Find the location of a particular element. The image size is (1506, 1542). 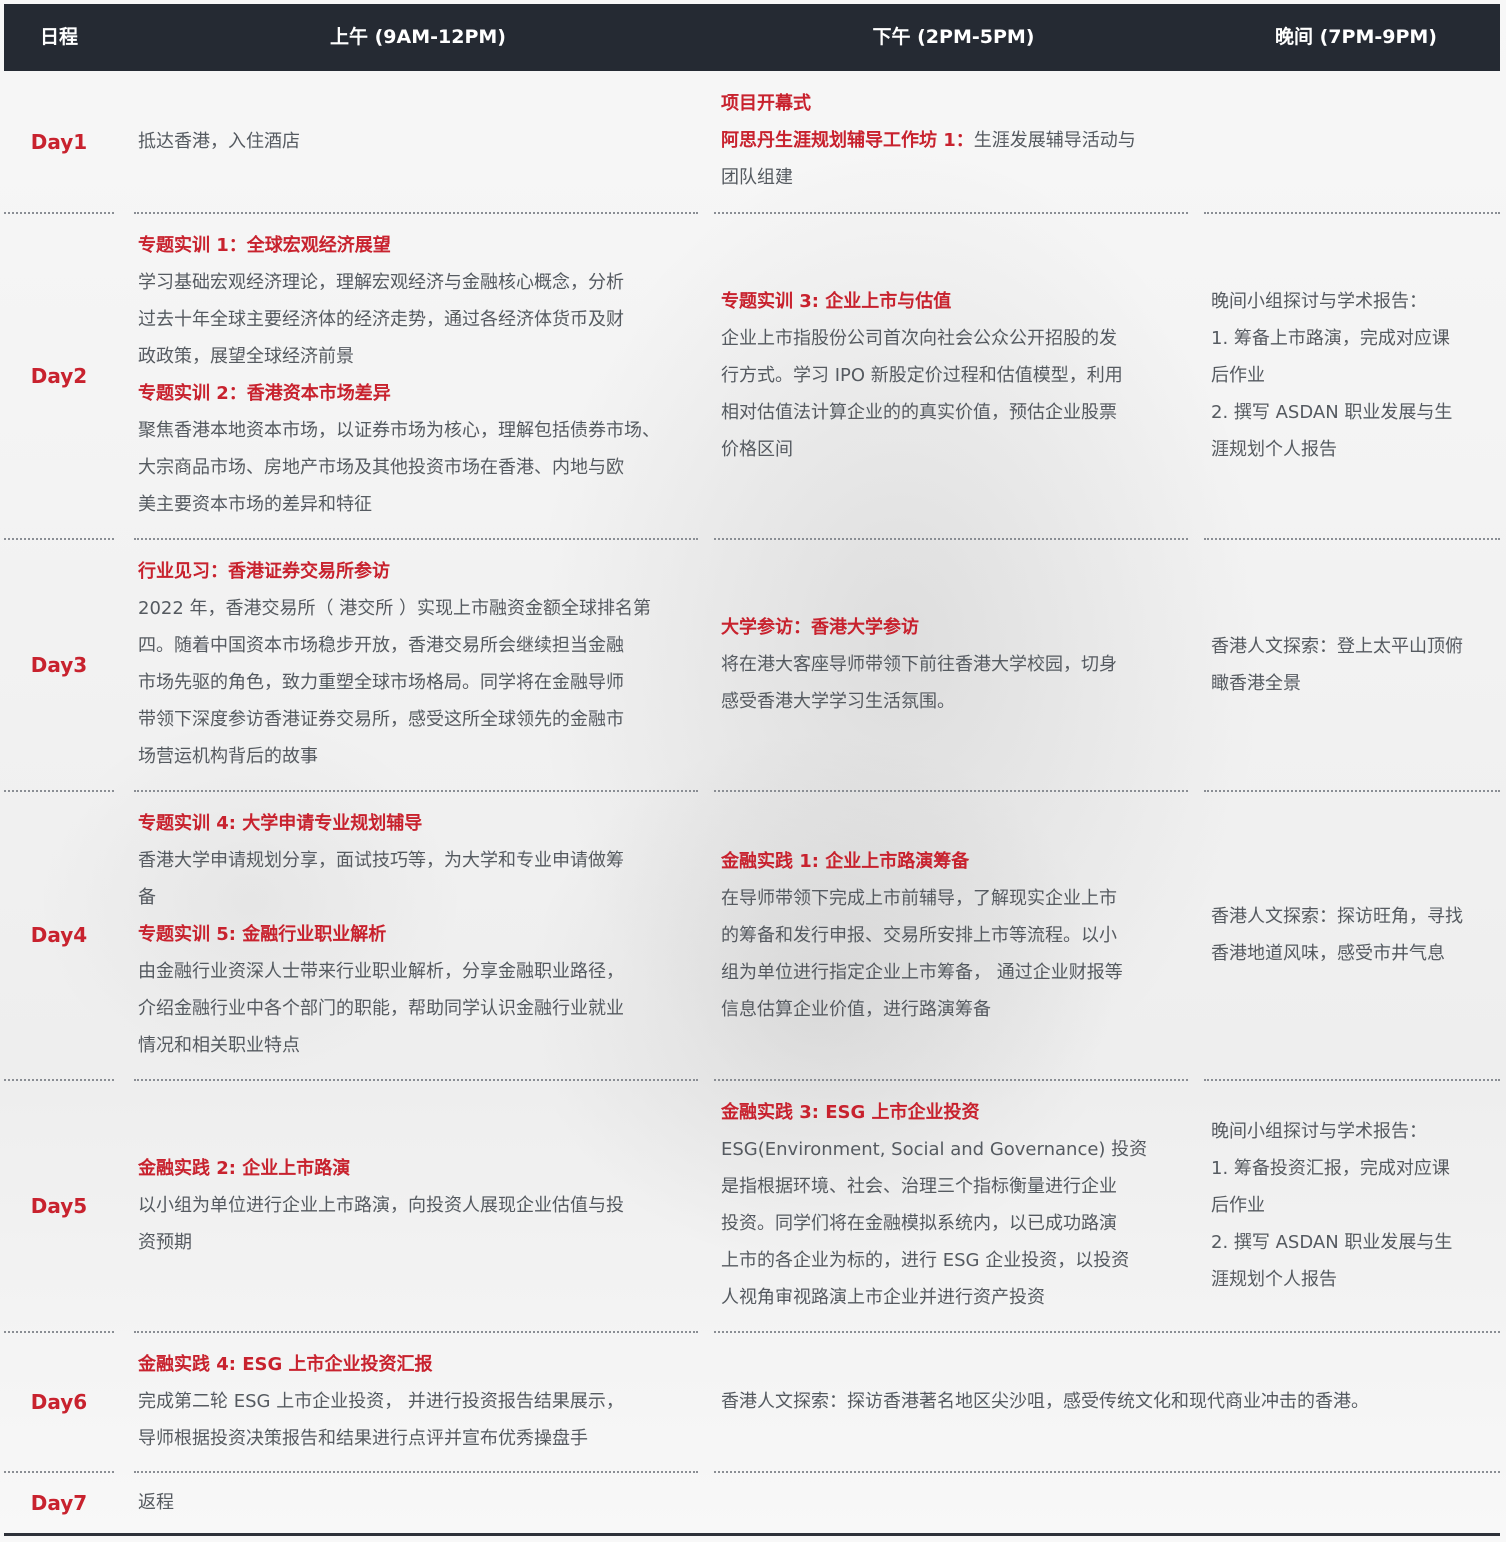

am-text: 备 is located at coordinates (147, 897).